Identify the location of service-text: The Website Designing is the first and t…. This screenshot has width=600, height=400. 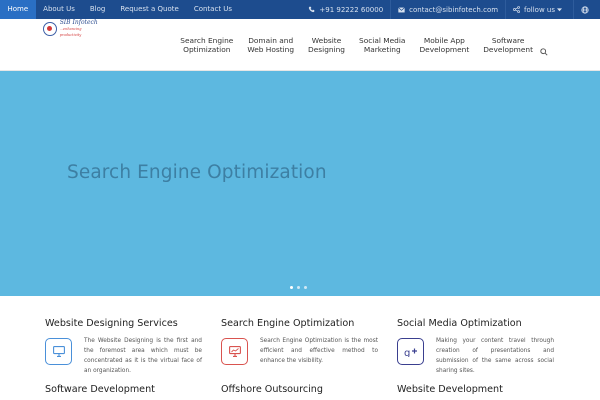
(143, 356).